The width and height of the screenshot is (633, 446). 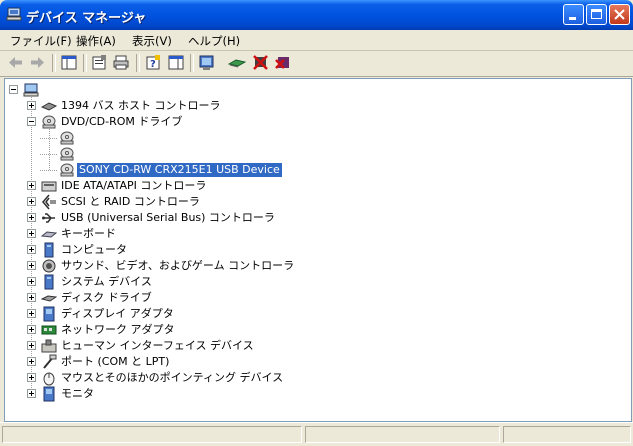 I want to click on minimize-button, so click(x=573, y=14).